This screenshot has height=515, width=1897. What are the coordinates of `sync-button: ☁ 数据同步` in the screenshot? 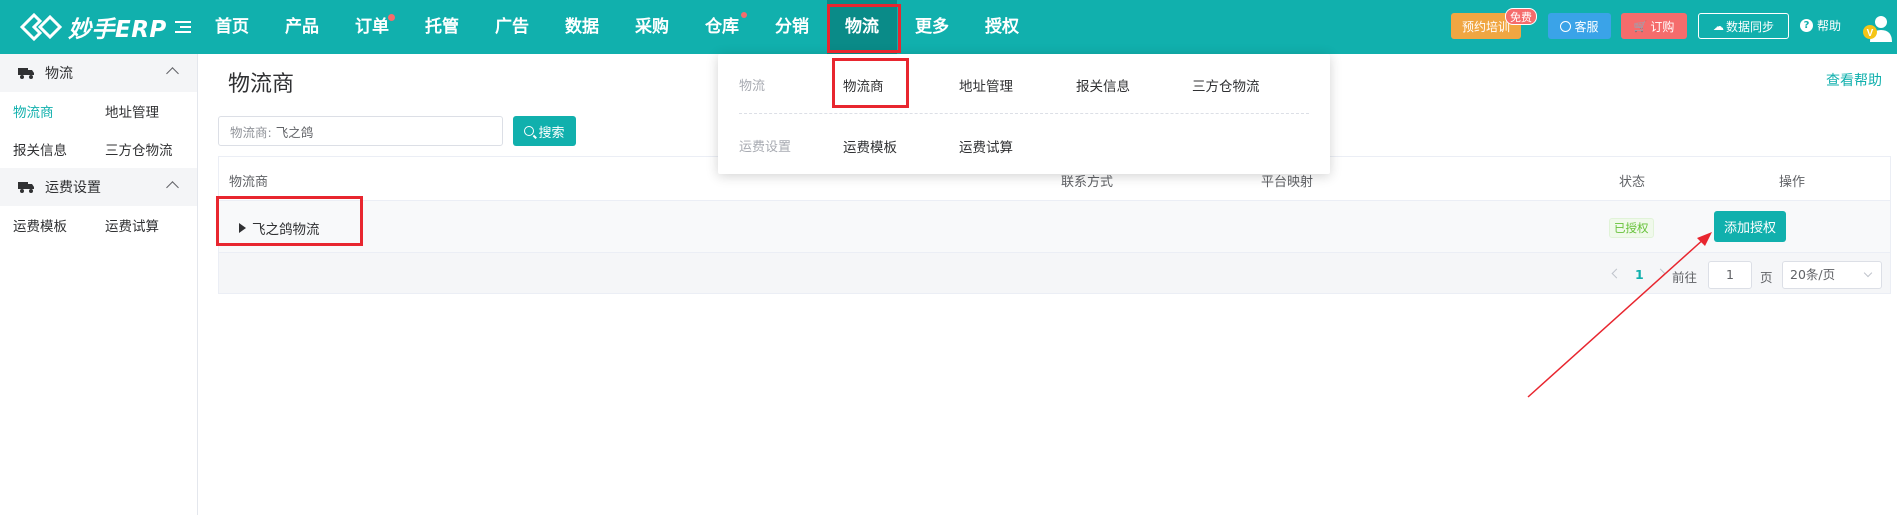 It's located at (1743, 26).